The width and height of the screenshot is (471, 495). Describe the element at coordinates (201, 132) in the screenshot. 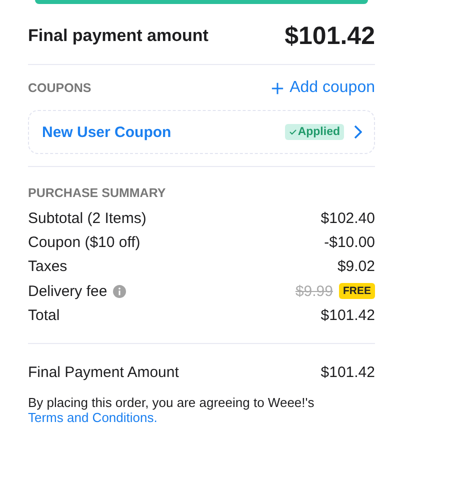

I see `coupon-card: New User Coupon Applied` at that location.